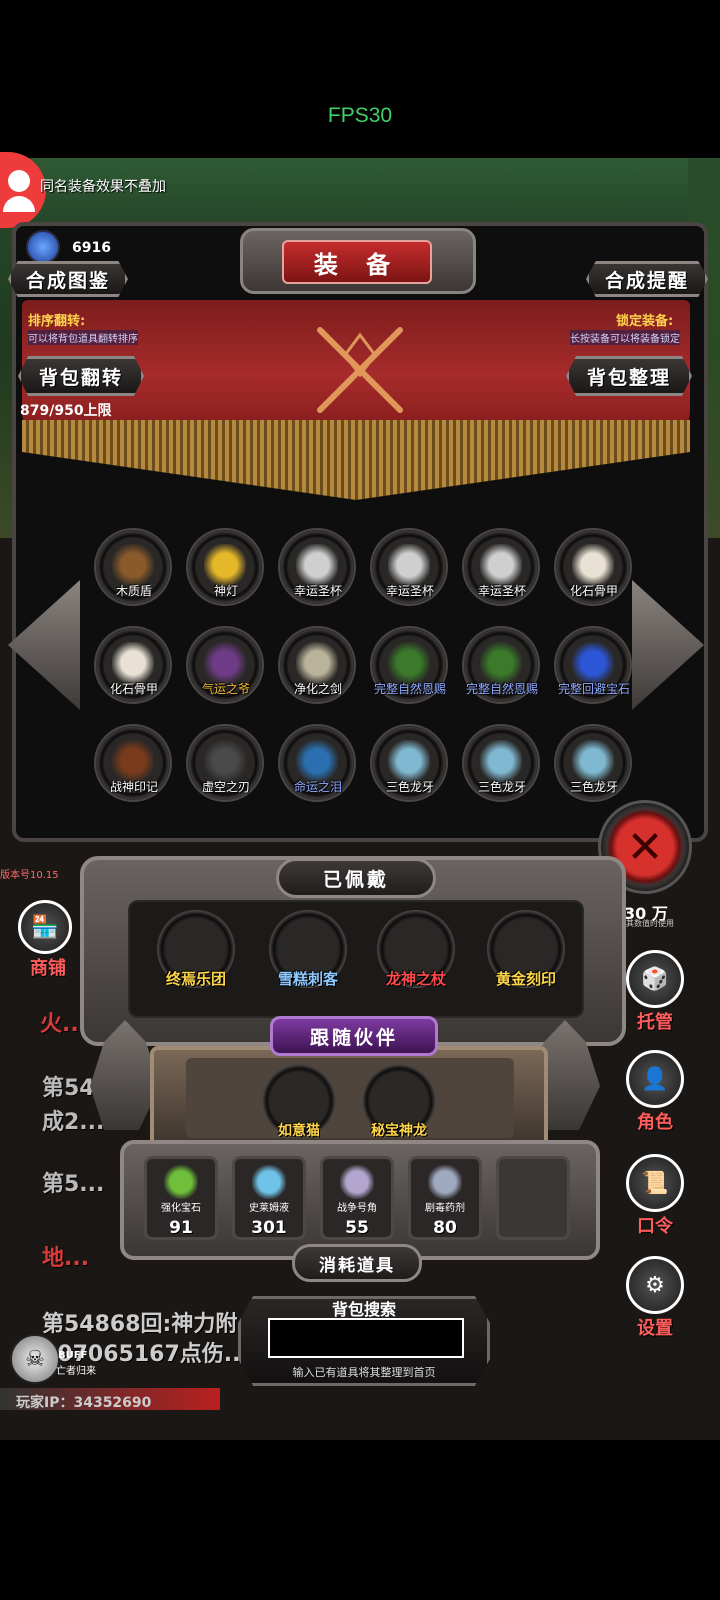 The height and width of the screenshot is (1600, 720). What do you see at coordinates (269, 1208) in the screenshot?
I see `consumable-name: 史莱姆液` at bounding box center [269, 1208].